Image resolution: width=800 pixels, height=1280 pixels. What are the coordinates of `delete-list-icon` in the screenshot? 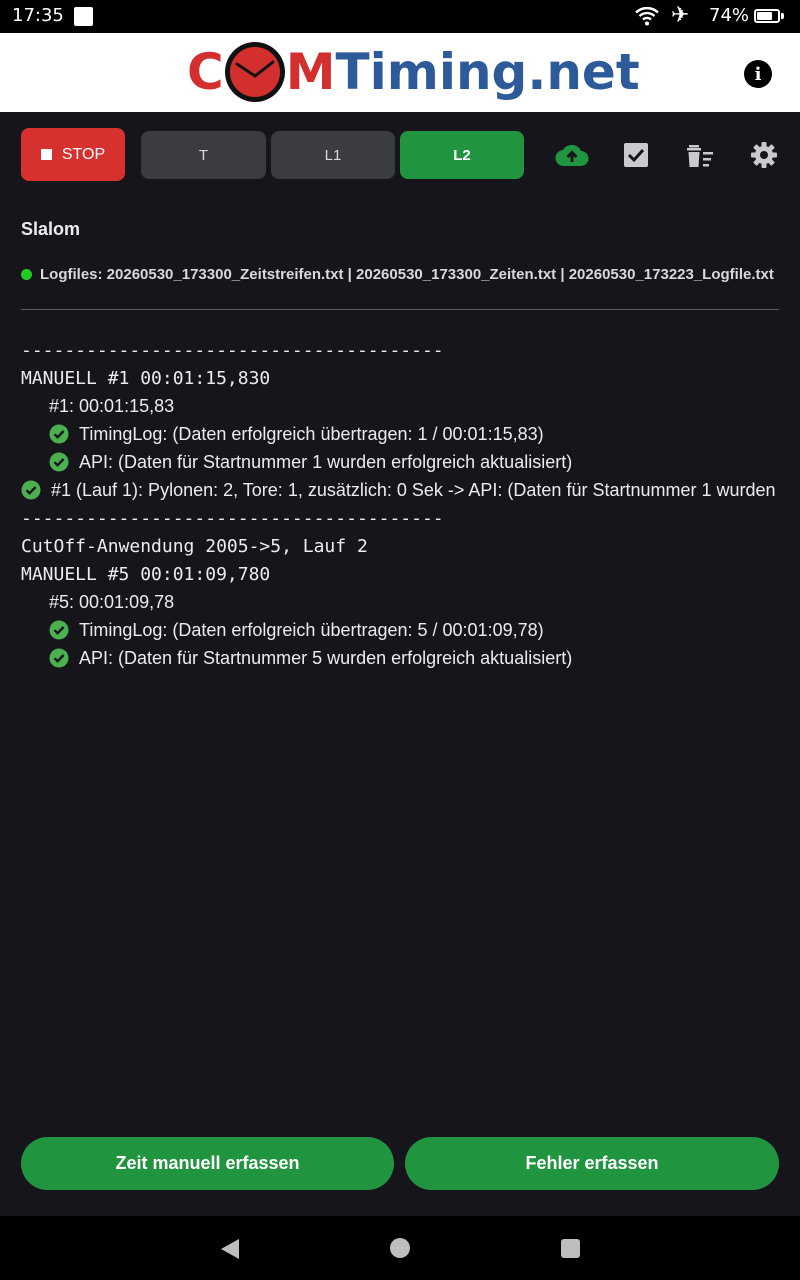 It's located at (700, 155).